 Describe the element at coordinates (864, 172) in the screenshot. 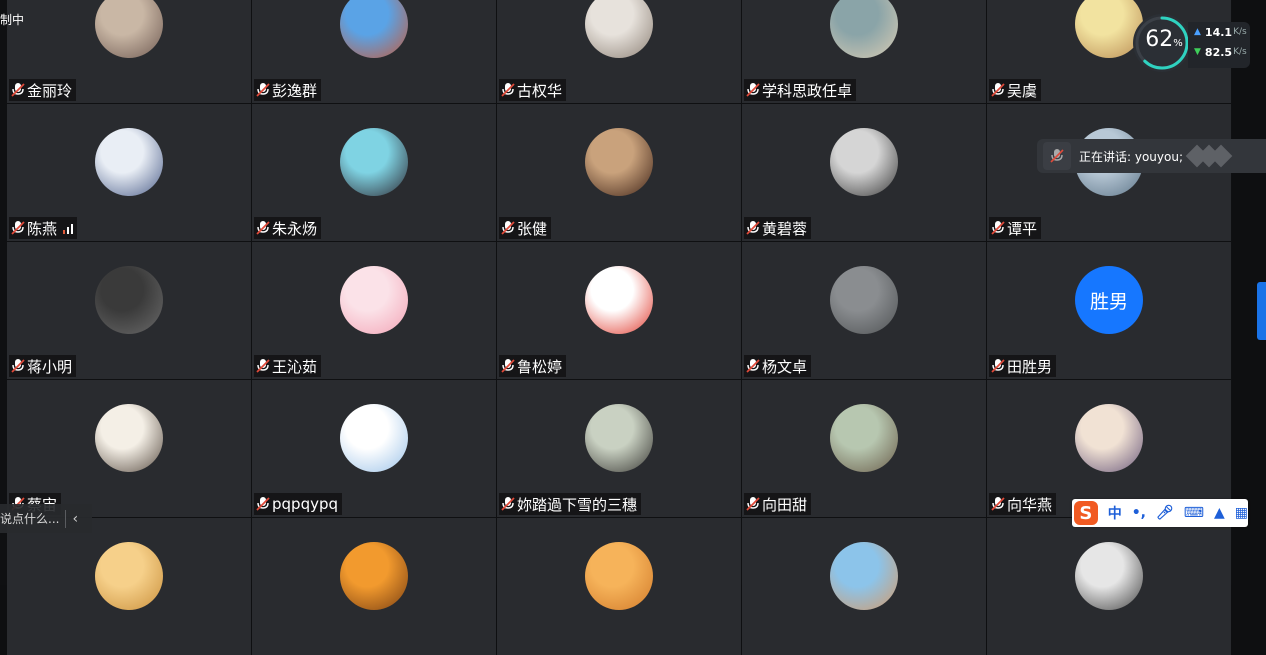

I see `participant-tile: 黄碧蓉` at that location.